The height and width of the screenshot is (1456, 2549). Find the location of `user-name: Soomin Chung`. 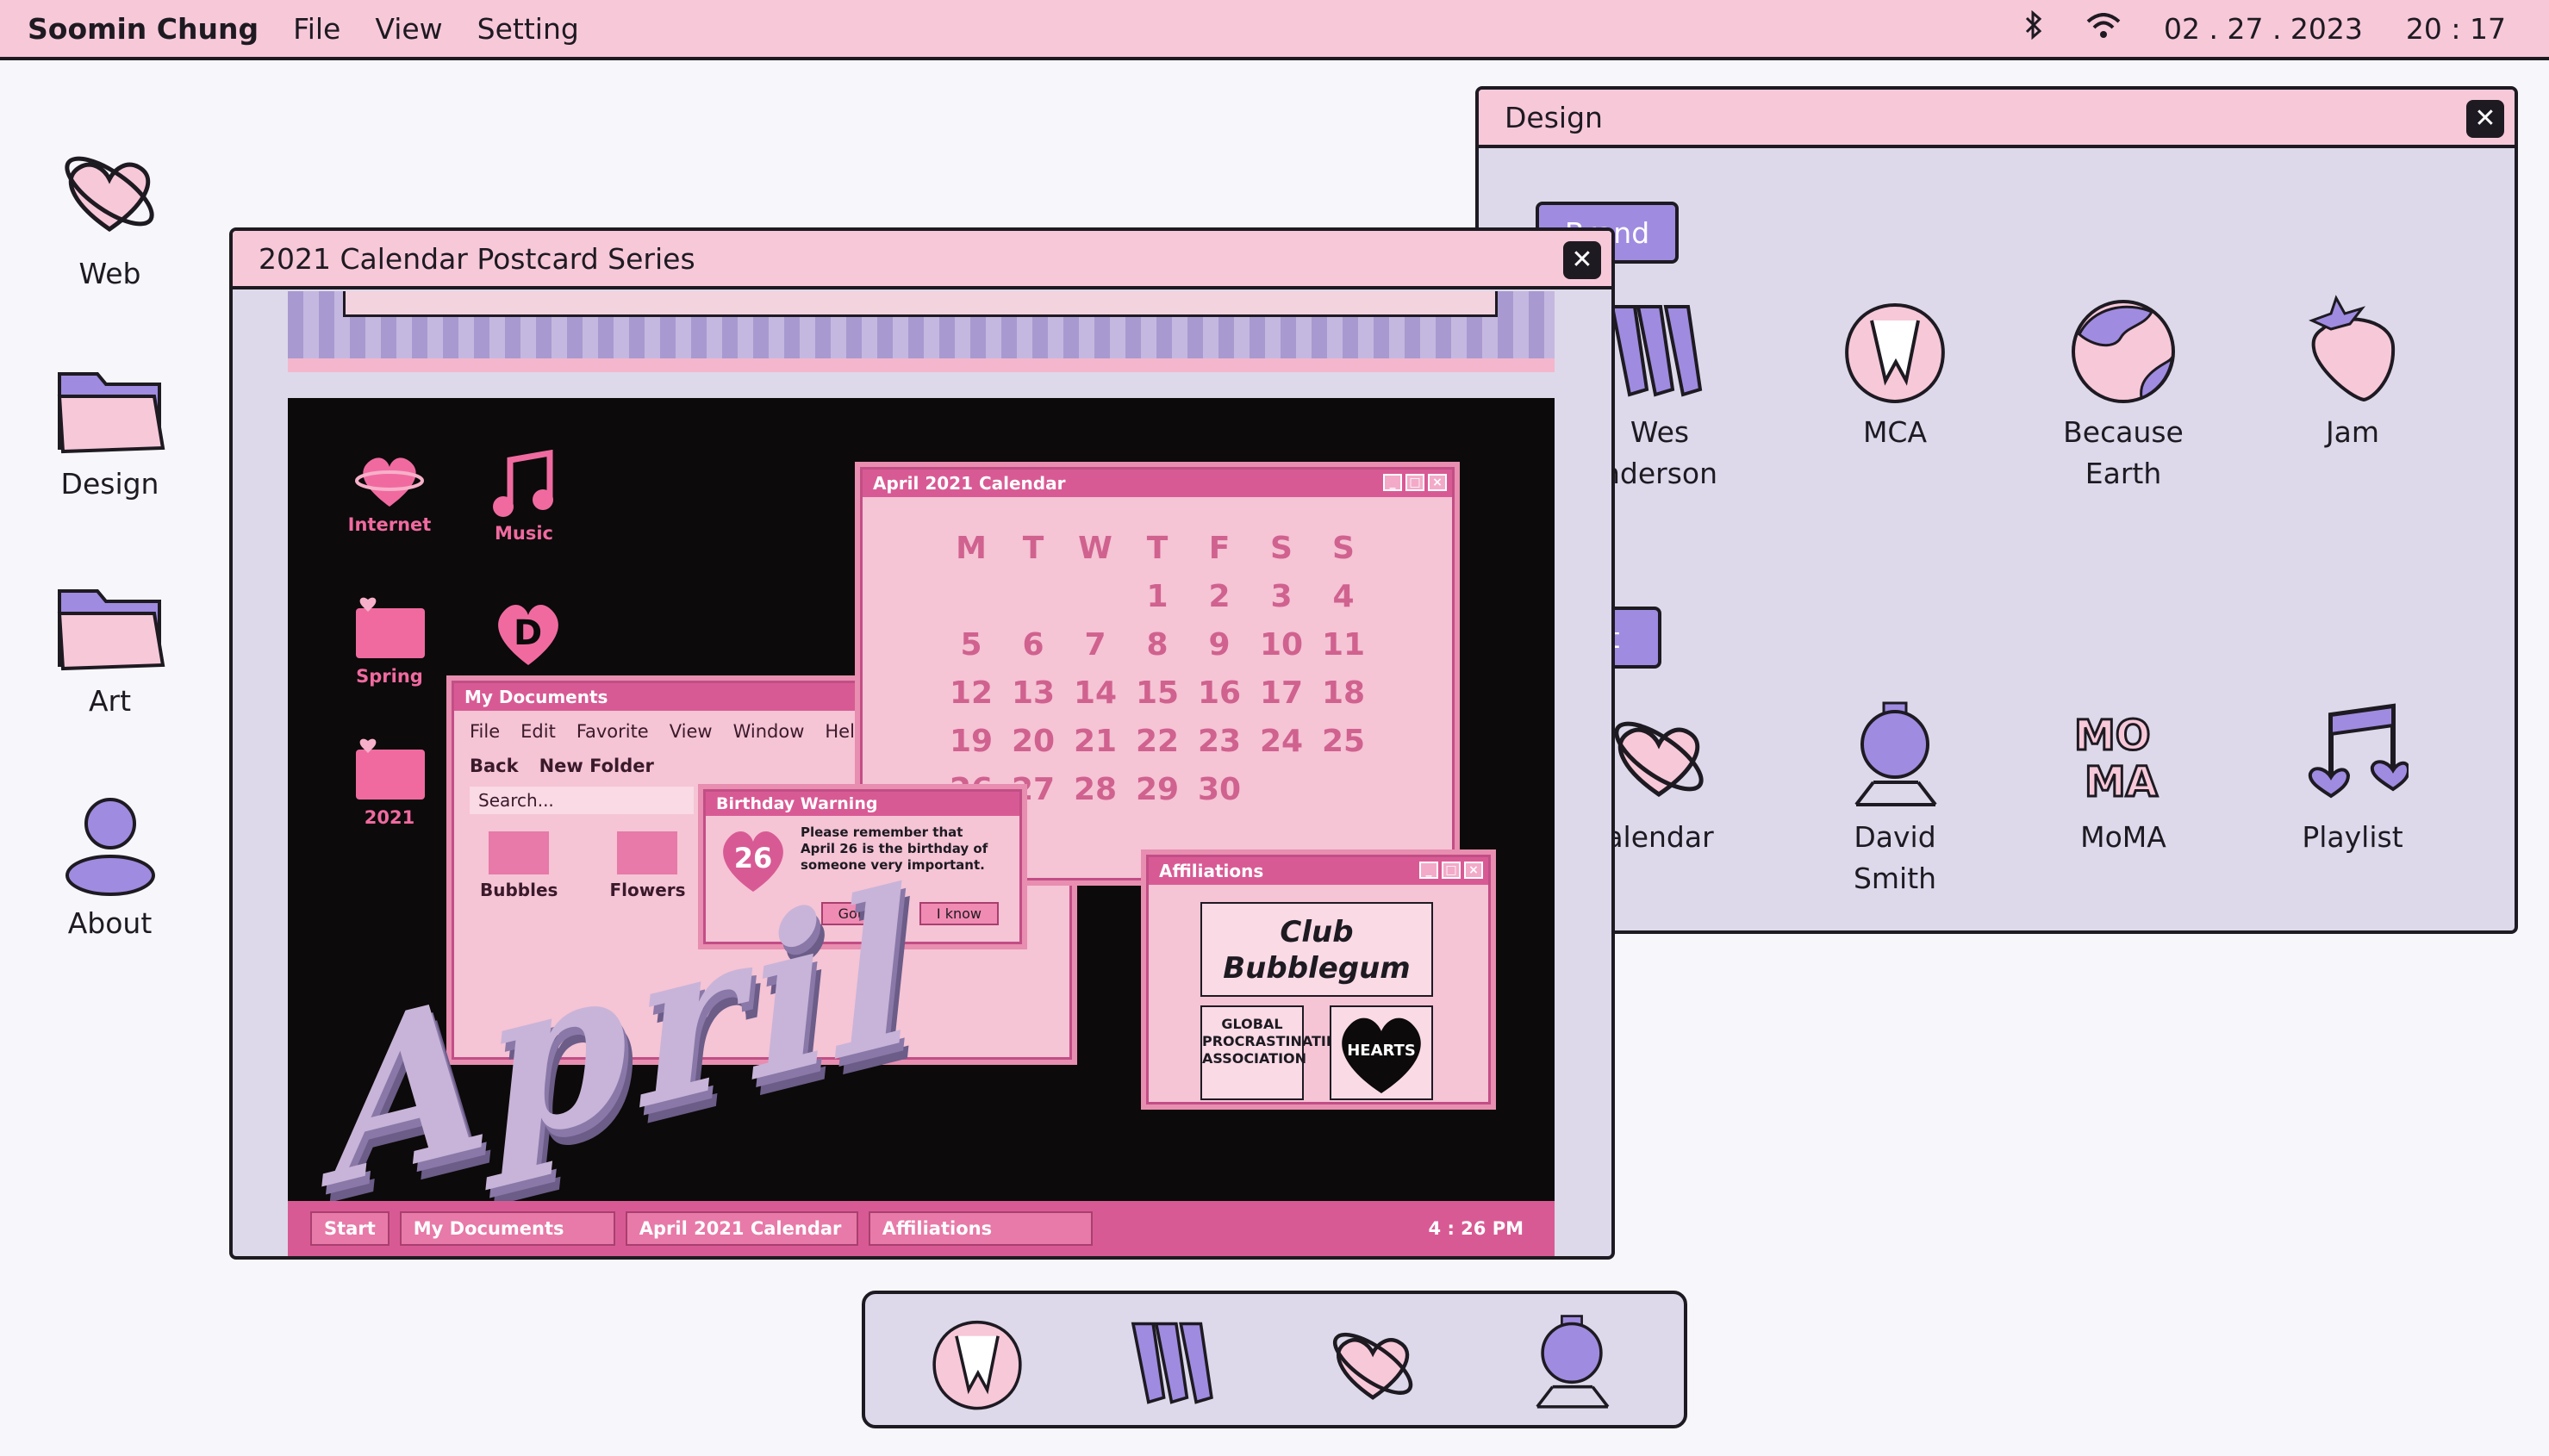

user-name: Soomin Chung is located at coordinates (143, 29).